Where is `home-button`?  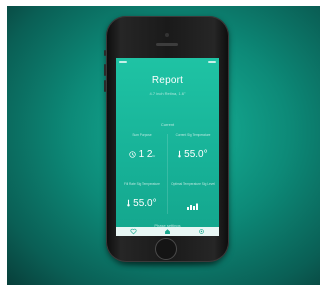 home-button is located at coordinates (166, 249).